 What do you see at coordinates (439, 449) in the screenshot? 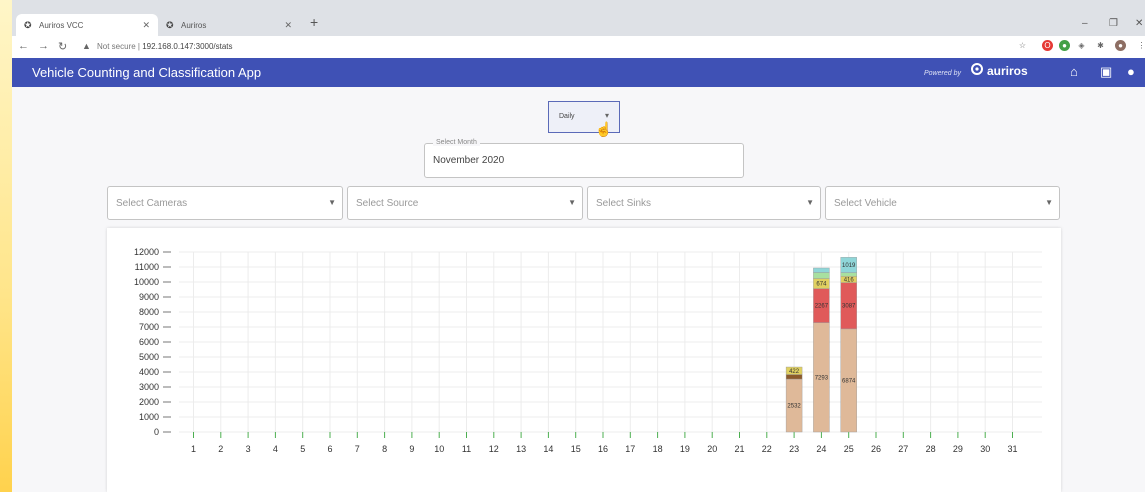
I see `x-tick-label: 10` at bounding box center [439, 449].